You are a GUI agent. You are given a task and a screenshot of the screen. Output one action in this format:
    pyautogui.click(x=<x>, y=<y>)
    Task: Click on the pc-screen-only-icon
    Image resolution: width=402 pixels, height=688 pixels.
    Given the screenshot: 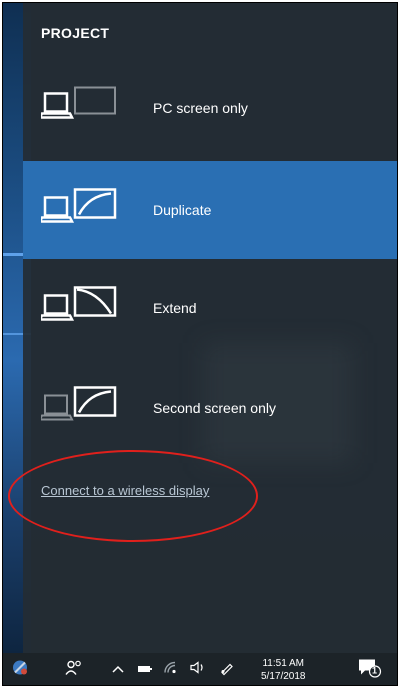 What is the action you would take?
    pyautogui.click(x=89, y=108)
    